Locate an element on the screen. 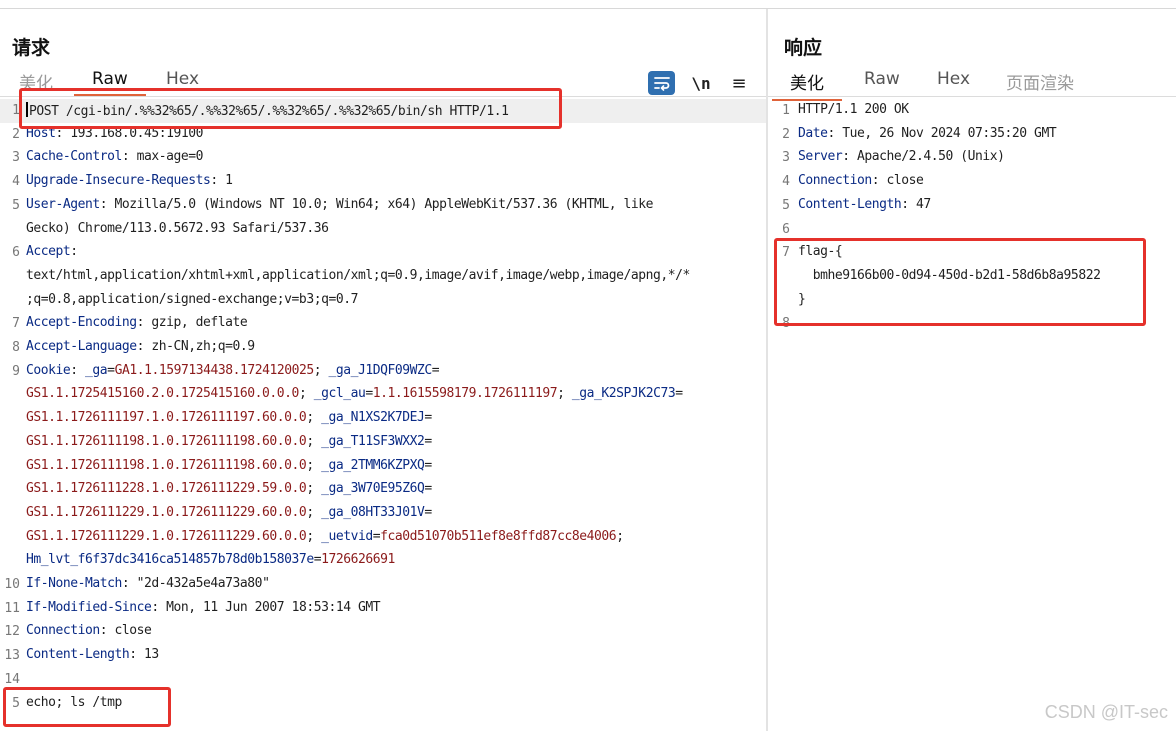 Image resolution: width=1176 pixels, height=731 pixels. token-key: _ga_08HT33J01V is located at coordinates (373, 512).